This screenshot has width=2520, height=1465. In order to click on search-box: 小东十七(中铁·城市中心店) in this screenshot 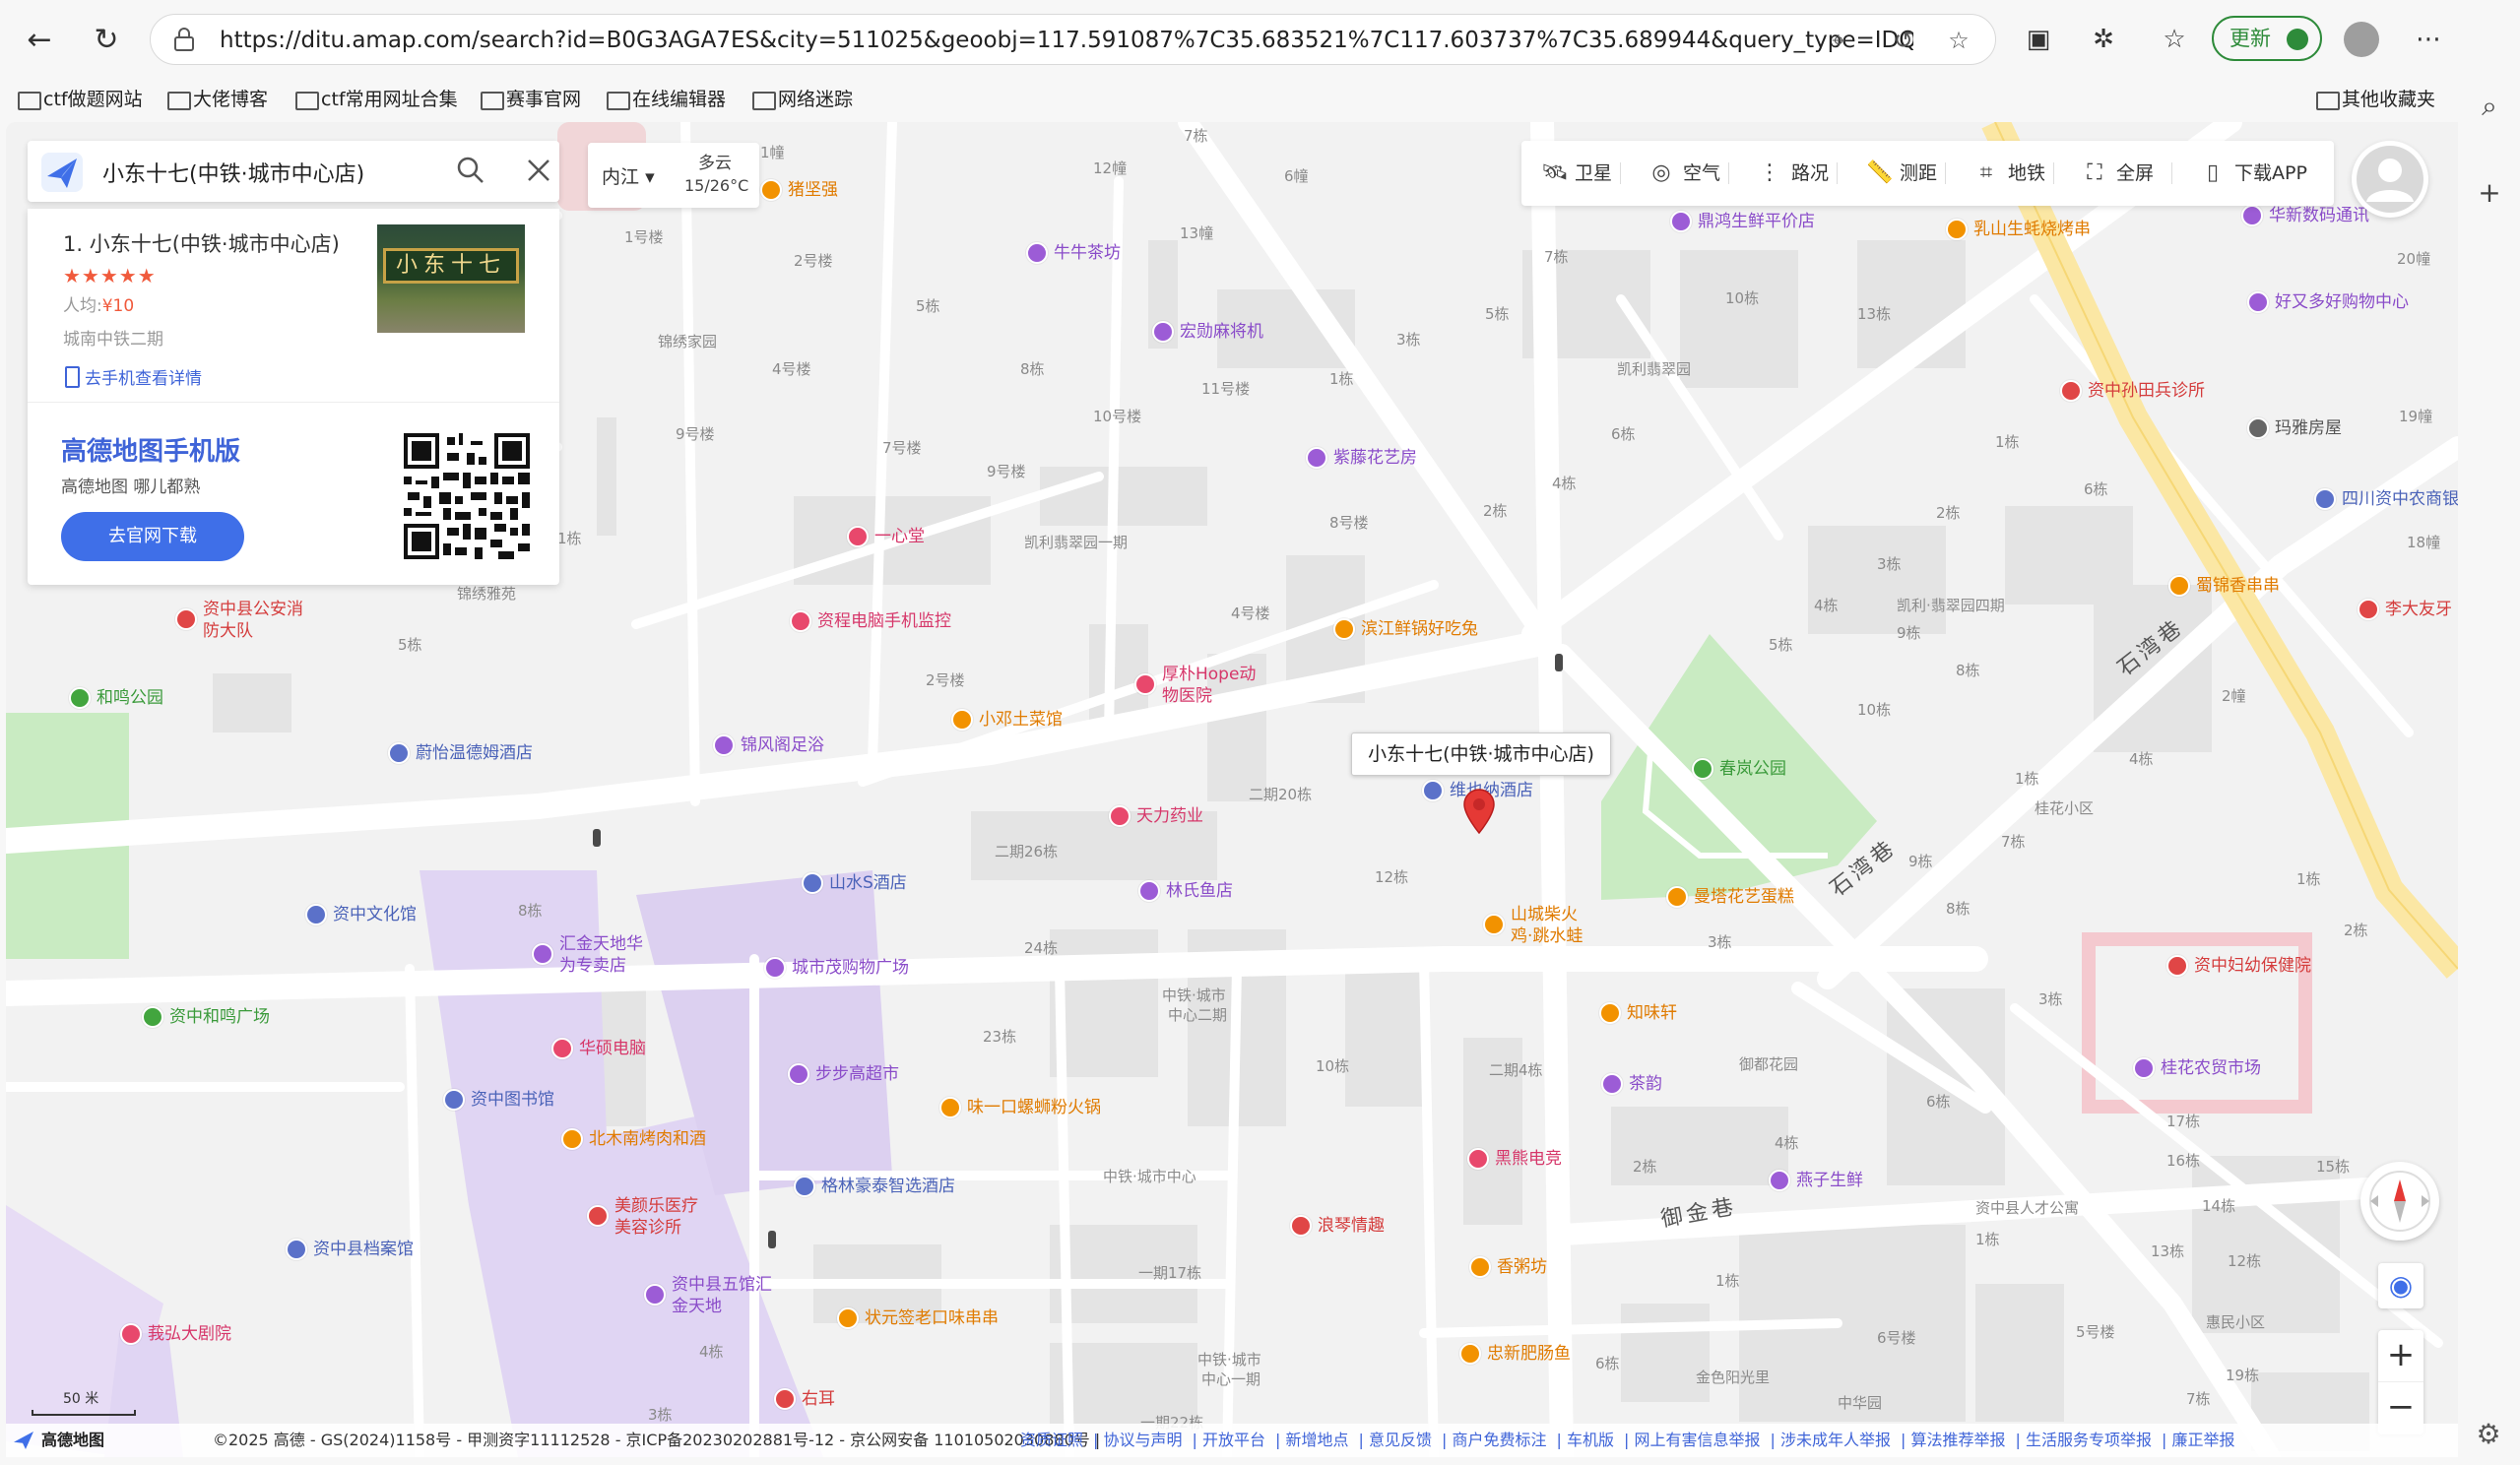, I will do `click(293, 172)`.